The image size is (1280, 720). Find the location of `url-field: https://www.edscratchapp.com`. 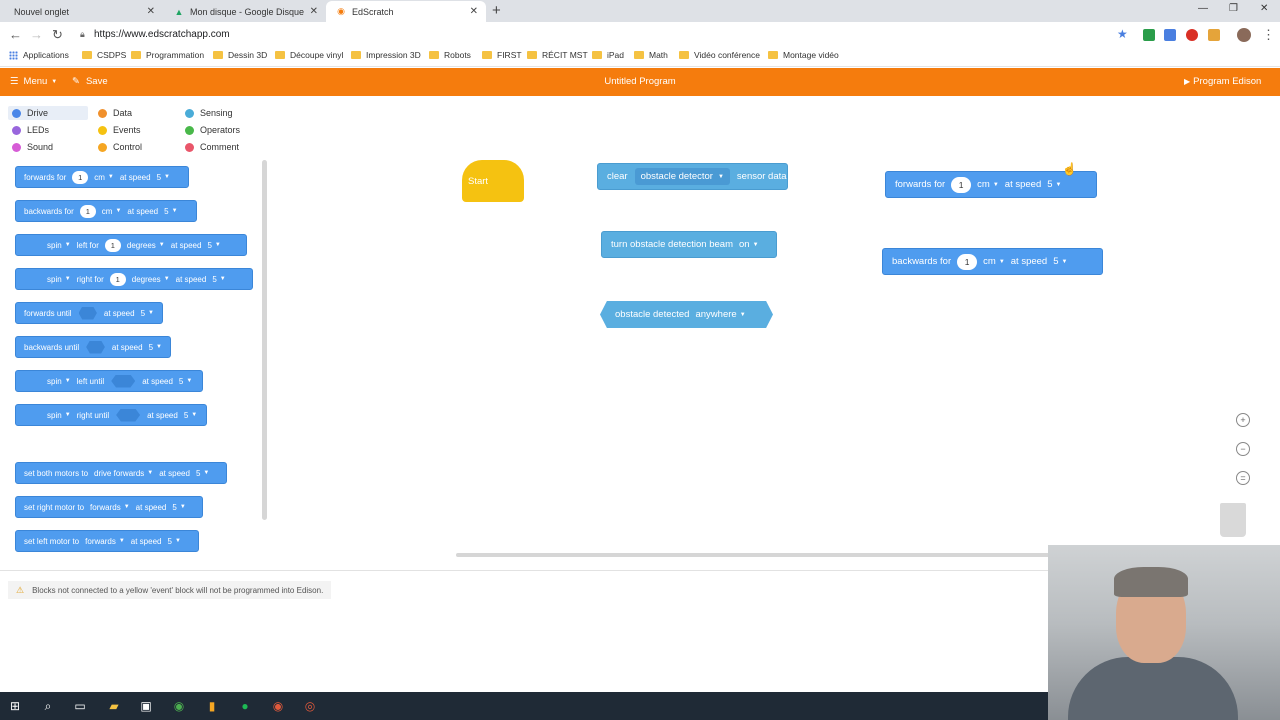

url-field: https://www.edscratchapp.com is located at coordinates (162, 34).